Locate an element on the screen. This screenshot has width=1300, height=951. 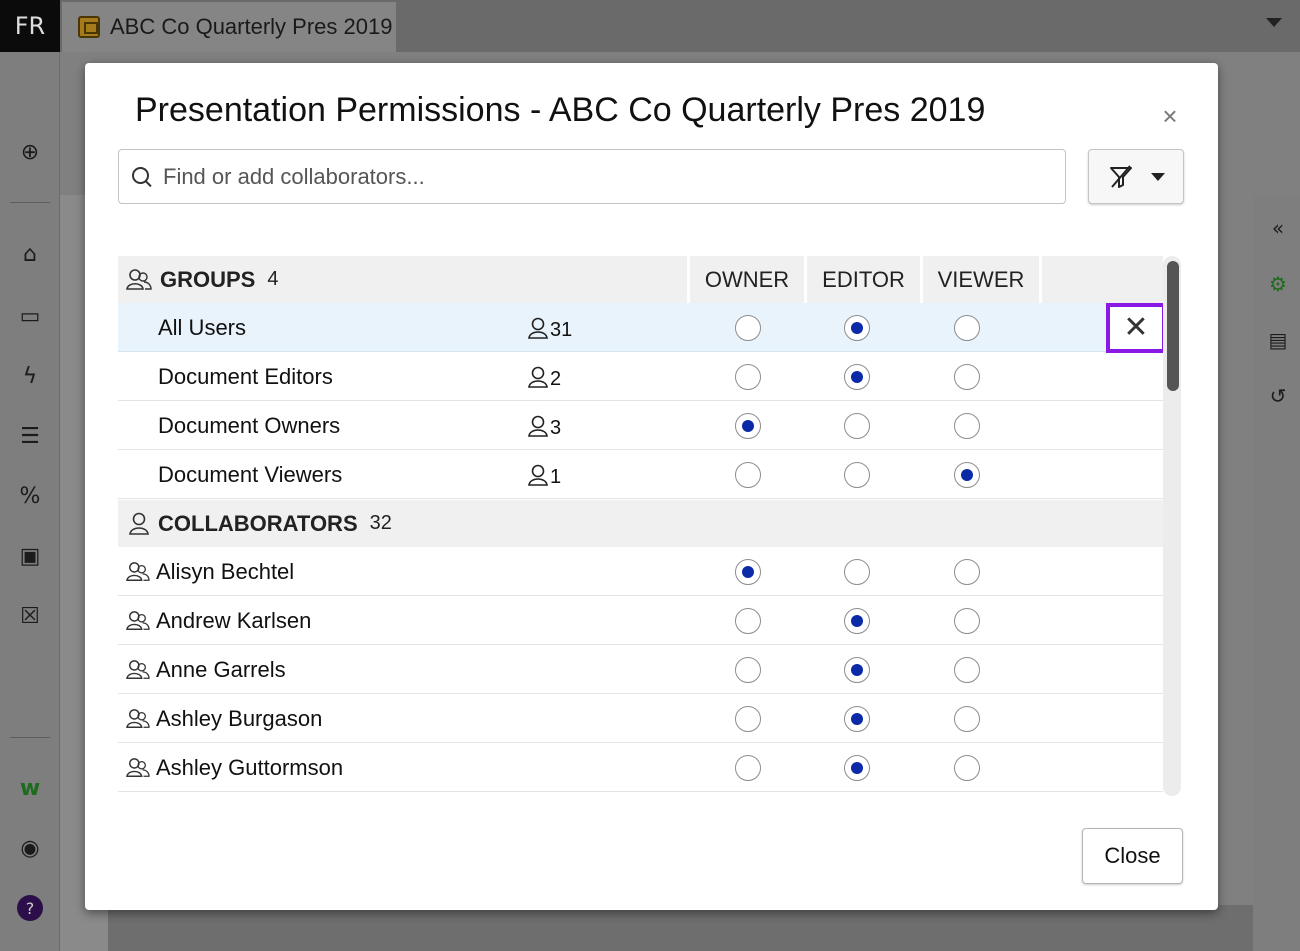
column-header-owner: OWNER is located at coordinates (745, 279).